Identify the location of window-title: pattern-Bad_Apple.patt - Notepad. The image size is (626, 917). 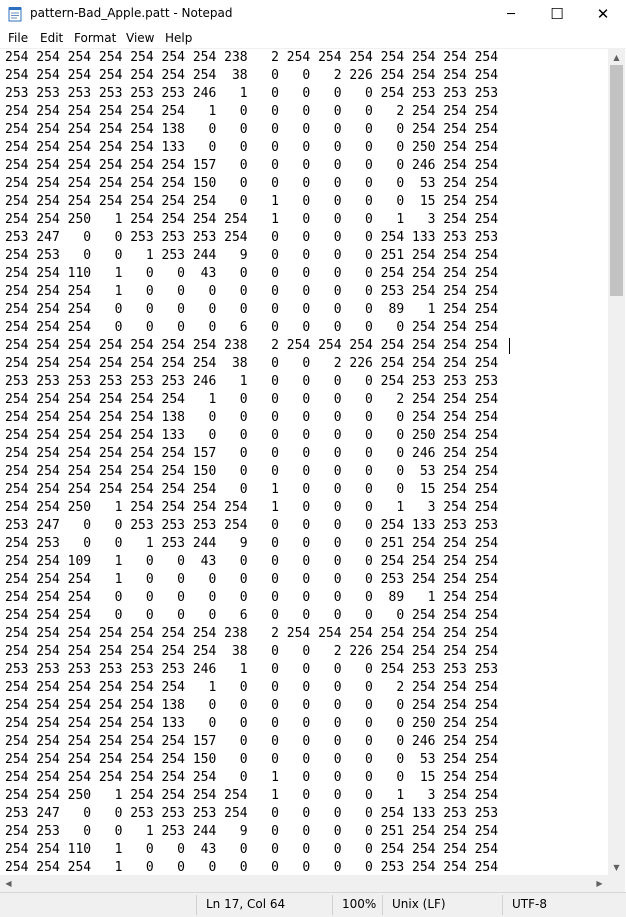
(131, 13).